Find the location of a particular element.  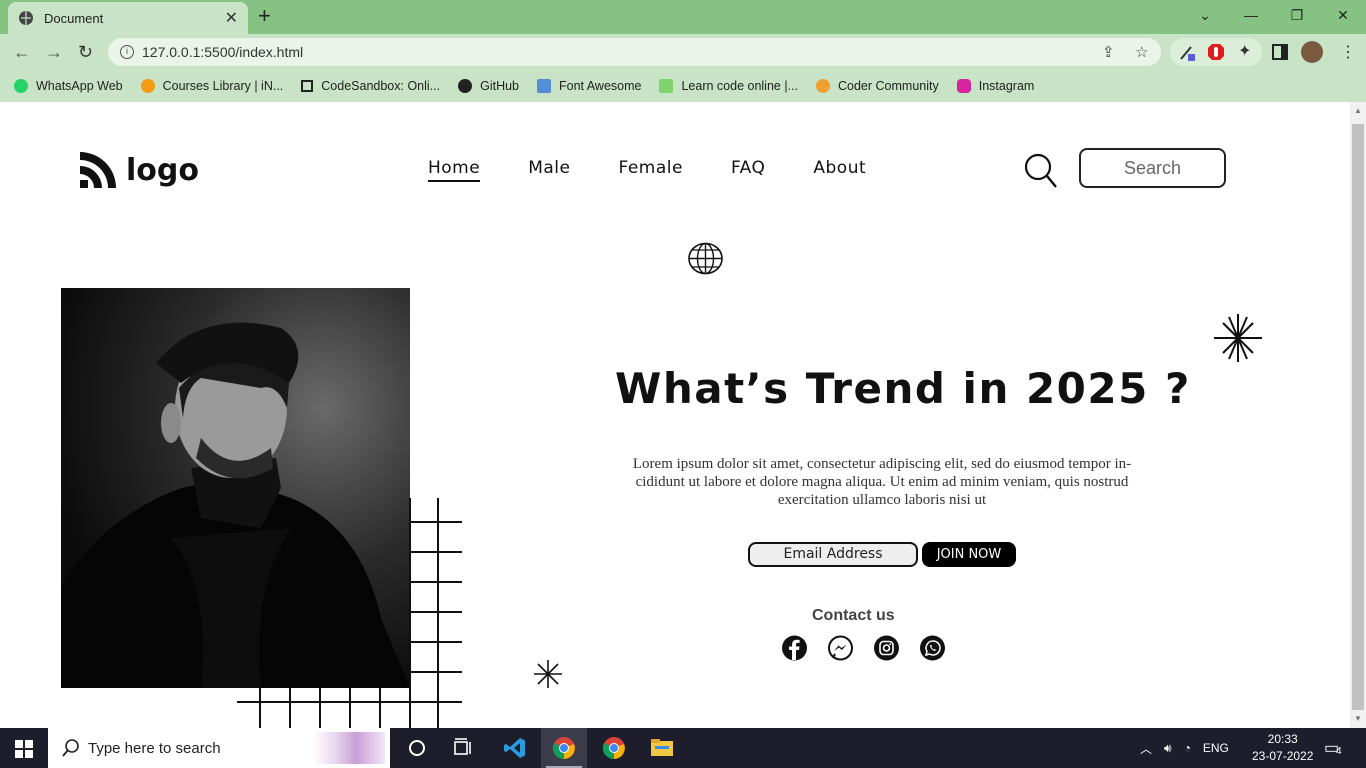

restore-icon: ❐ is located at coordinates (1297, 15).